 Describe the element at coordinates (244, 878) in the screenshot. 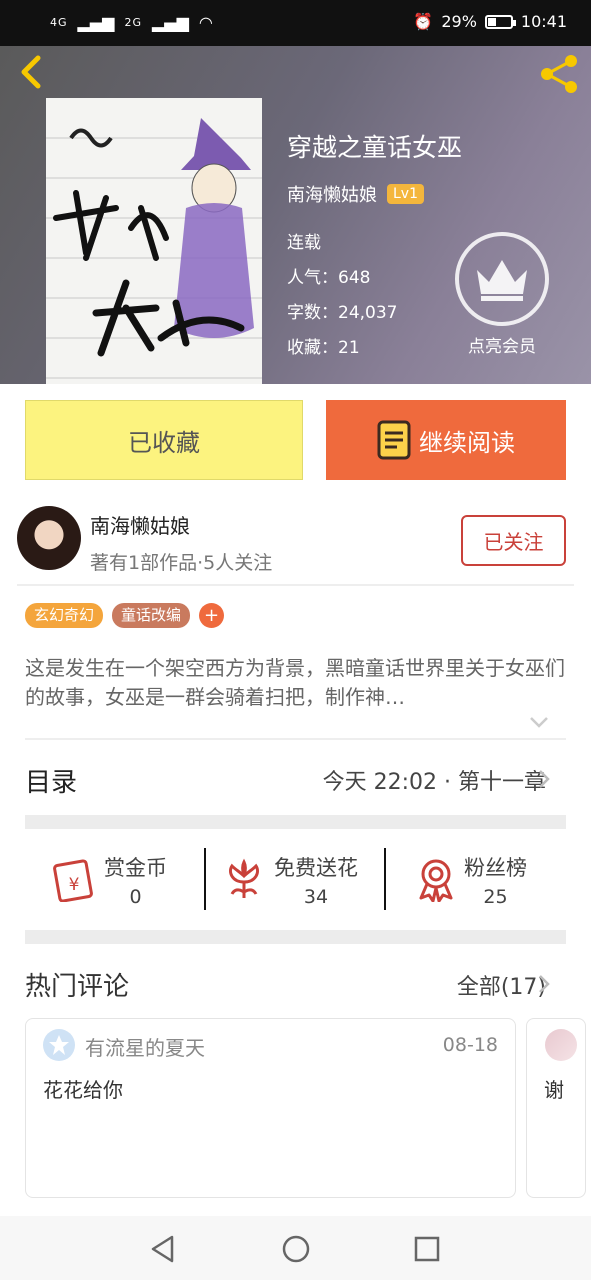

I see `flower-icon` at that location.